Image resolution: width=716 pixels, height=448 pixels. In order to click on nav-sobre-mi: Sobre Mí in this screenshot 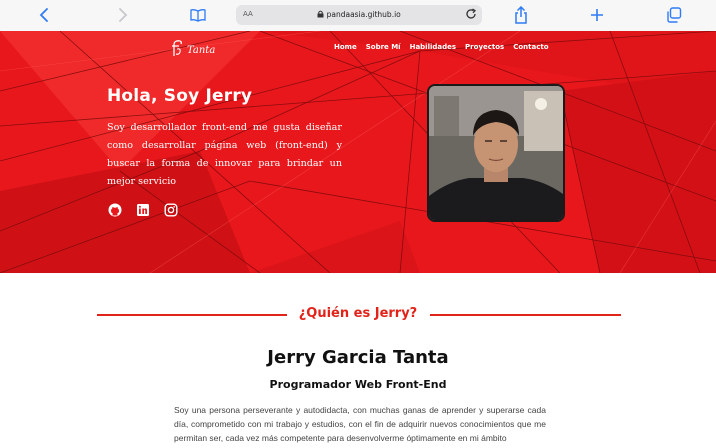, I will do `click(383, 47)`.